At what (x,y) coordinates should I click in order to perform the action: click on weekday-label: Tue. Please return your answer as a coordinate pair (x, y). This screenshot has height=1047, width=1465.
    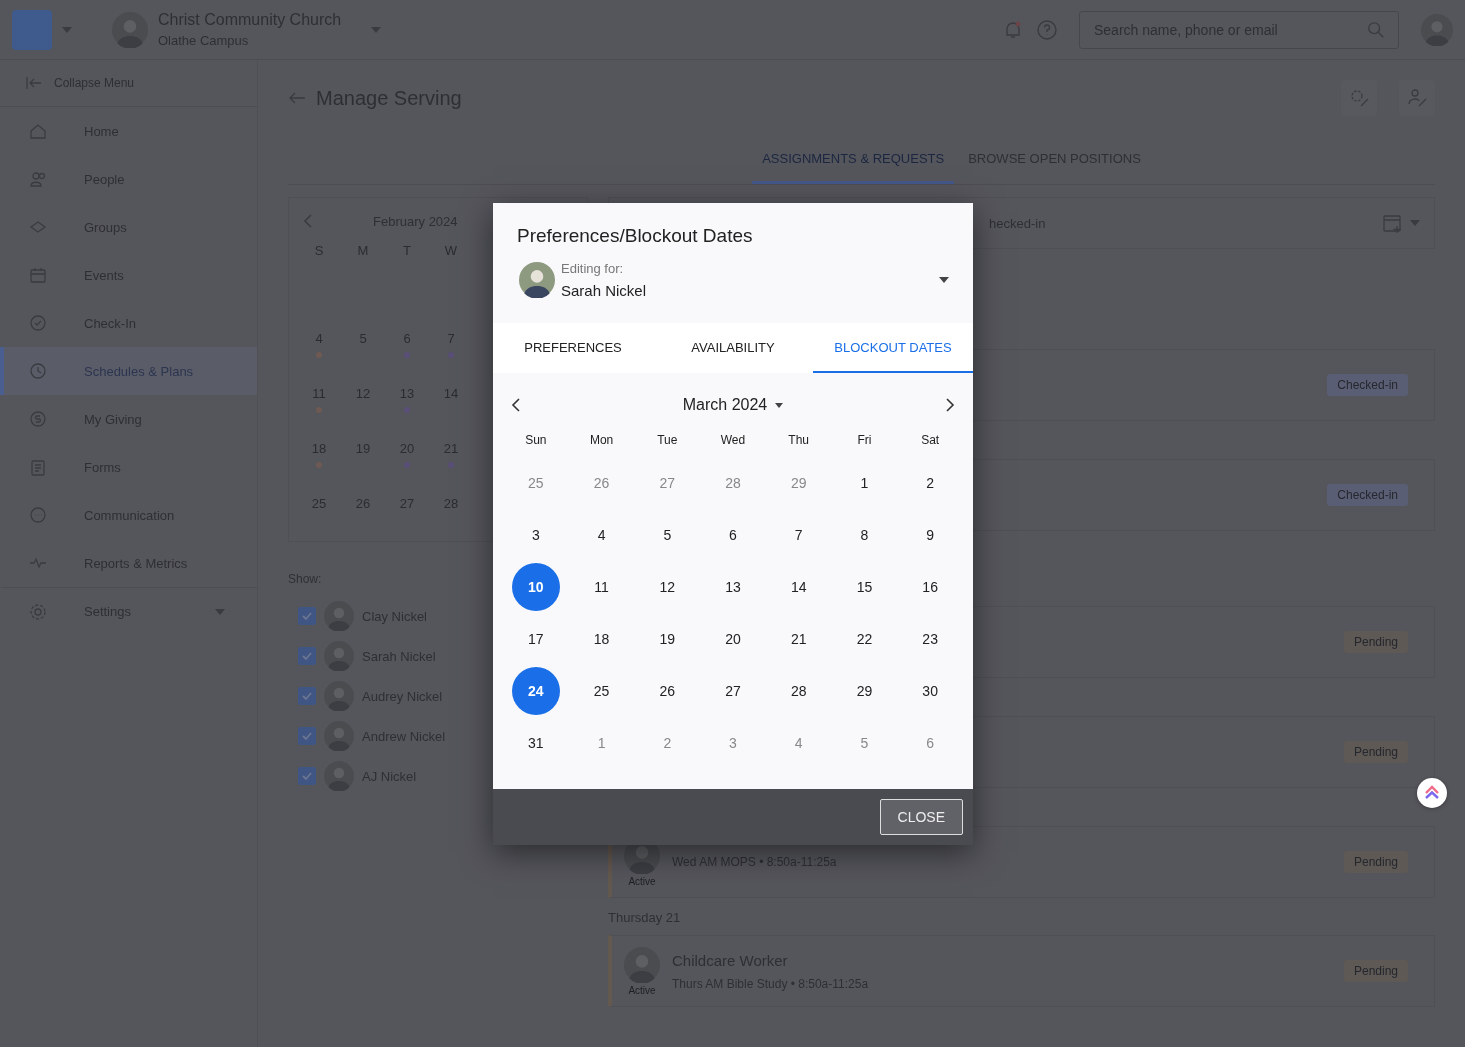
    Looking at the image, I should click on (667, 440).